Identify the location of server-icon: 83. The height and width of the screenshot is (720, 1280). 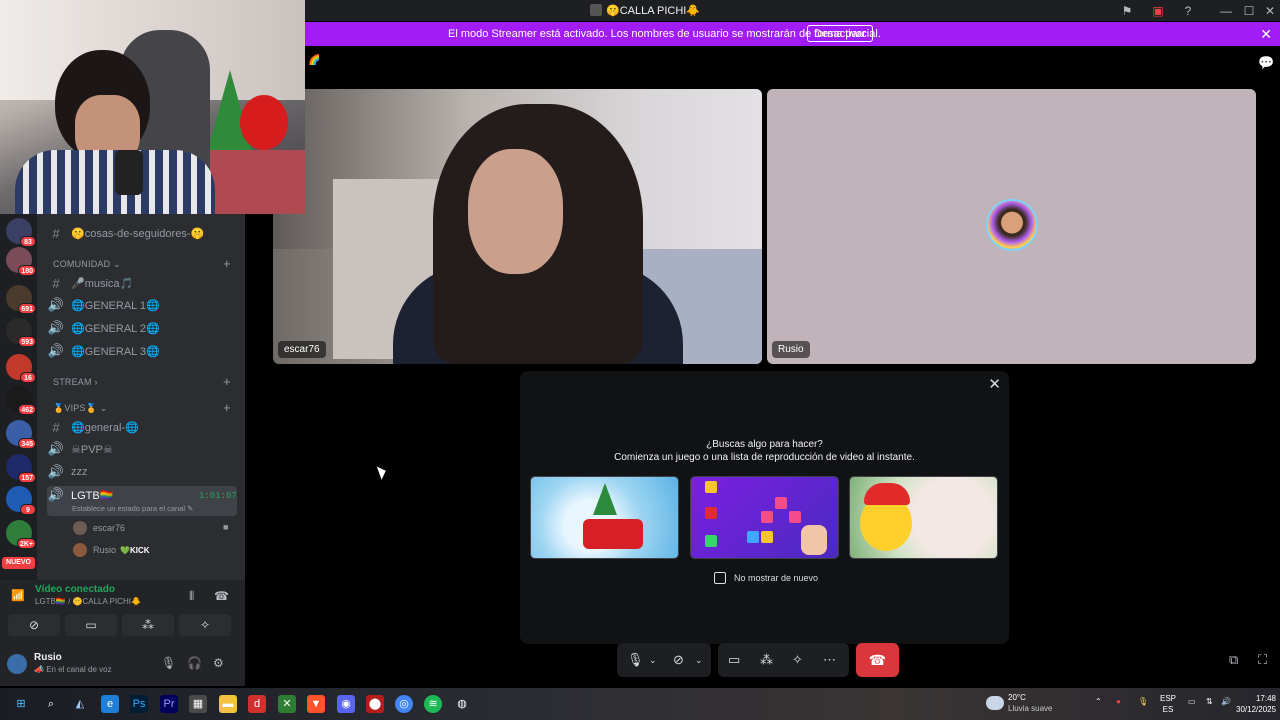
(21, 232).